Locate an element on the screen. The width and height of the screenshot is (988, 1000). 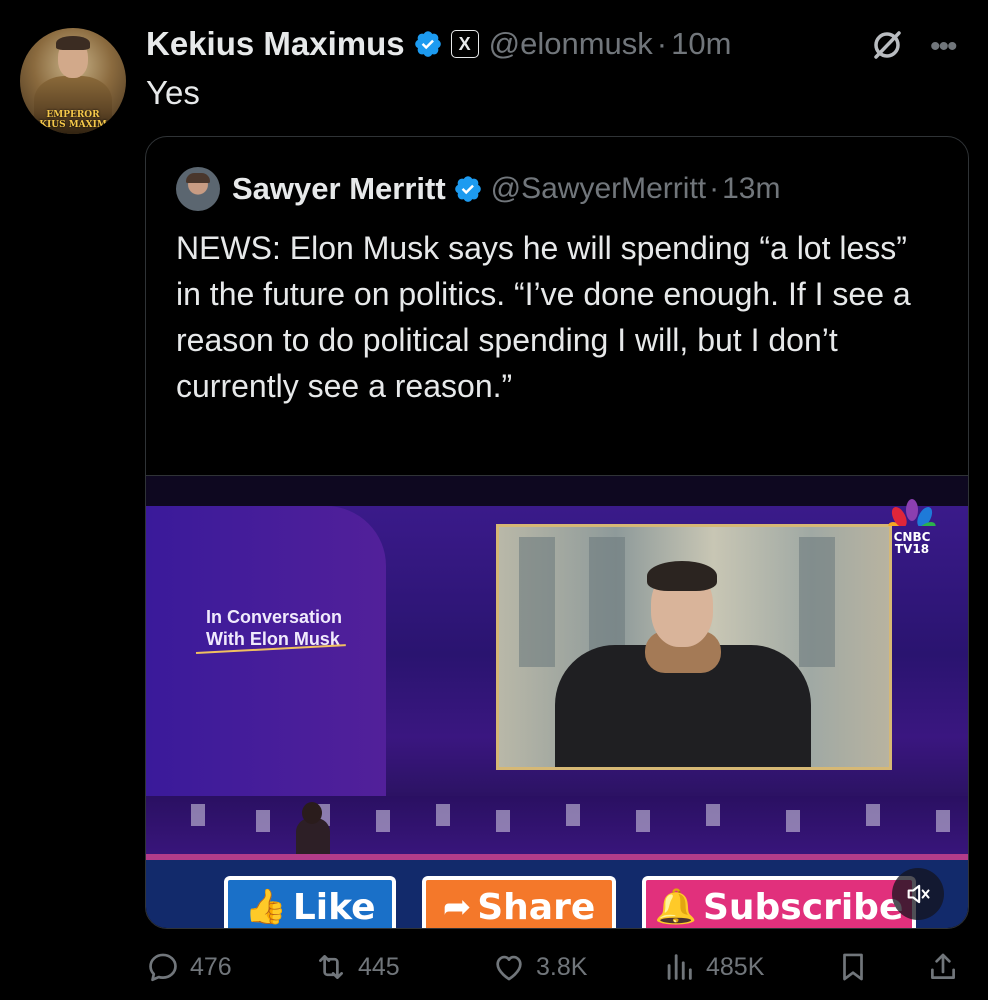
share-button is located at coordinates (948, 967).